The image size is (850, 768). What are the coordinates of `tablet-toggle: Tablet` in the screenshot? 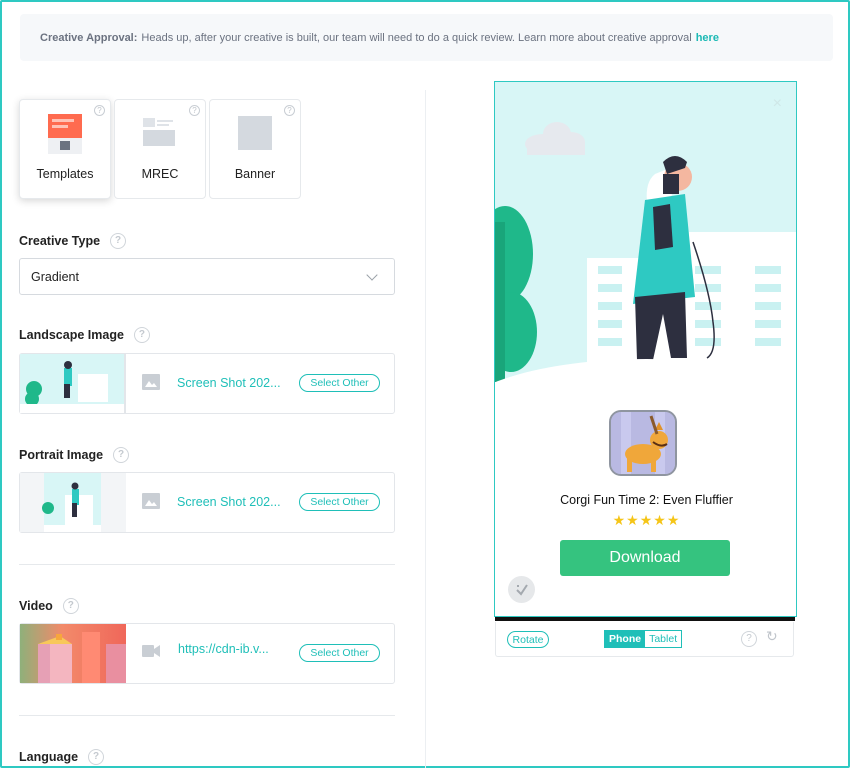 It's located at (663, 639).